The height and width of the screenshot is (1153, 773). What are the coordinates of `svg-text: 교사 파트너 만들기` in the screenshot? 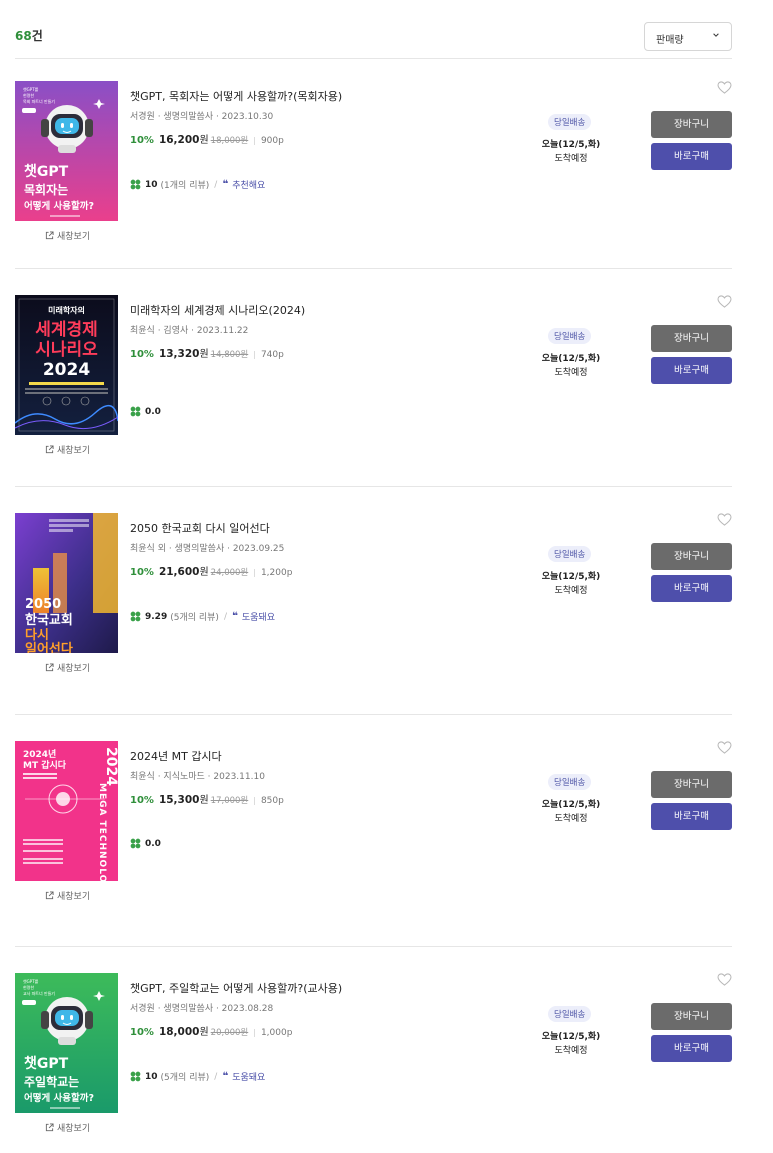 It's located at (39, 993).